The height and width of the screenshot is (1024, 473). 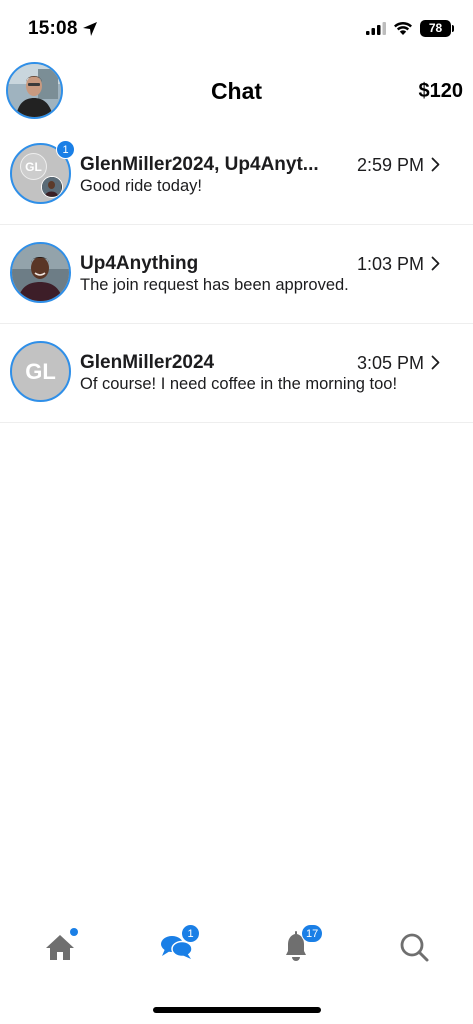 I want to click on user-photo, so click(x=40, y=272).